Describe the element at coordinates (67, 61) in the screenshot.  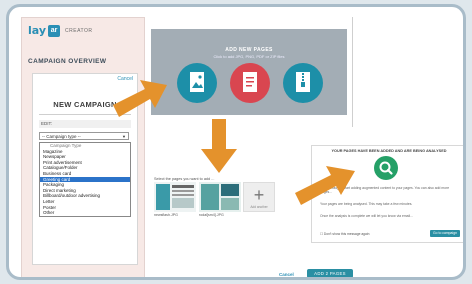
I see `campaign-overview-title: CAMPAIGN OVERVIEW` at that location.